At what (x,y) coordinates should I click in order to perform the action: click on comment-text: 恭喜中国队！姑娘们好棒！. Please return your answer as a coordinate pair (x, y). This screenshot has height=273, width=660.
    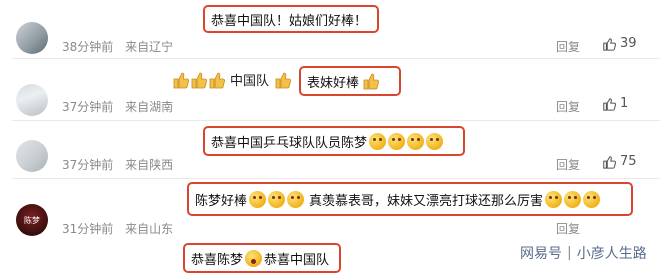
    Looking at the image, I should click on (289, 21).